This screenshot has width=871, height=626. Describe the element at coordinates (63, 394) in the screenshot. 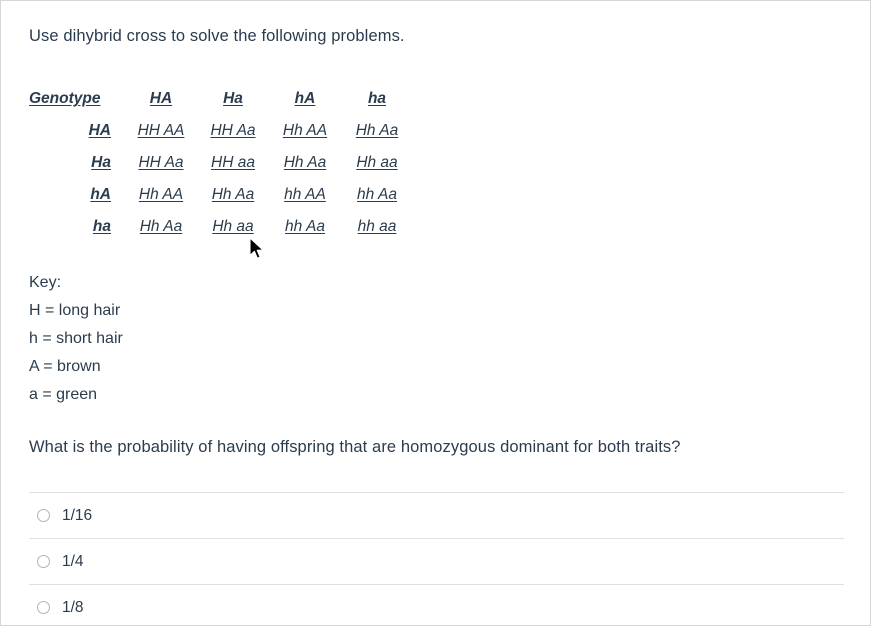

I see `key-line-a-recessive: a = green` at that location.